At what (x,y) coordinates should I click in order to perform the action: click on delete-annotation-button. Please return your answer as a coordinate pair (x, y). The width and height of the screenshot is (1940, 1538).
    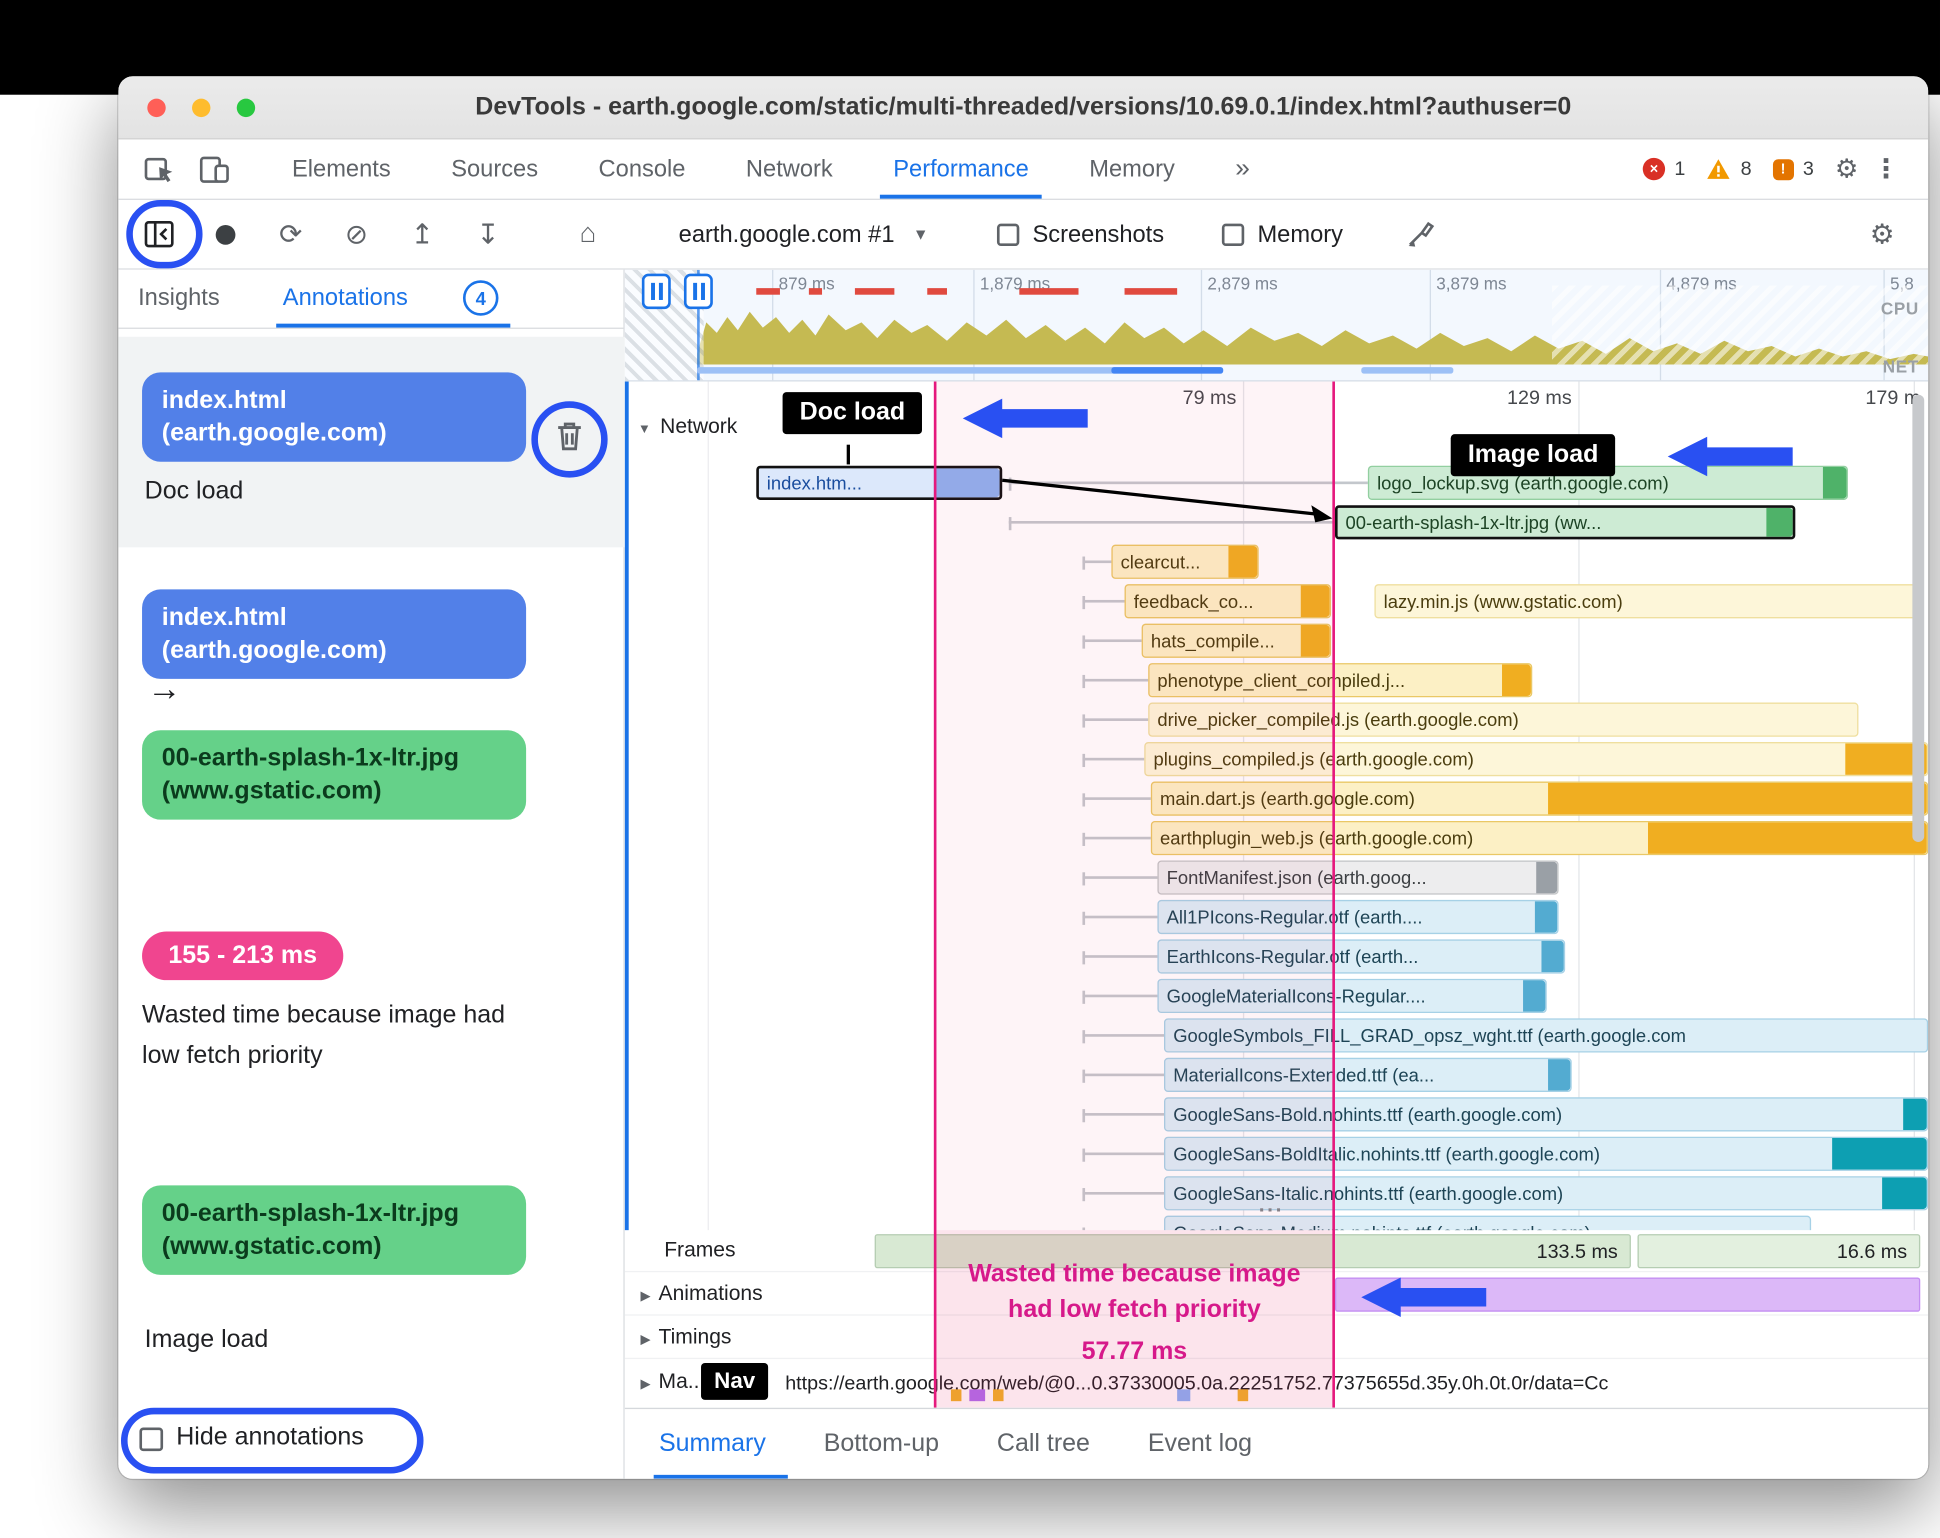
    Looking at the image, I should click on (570, 437).